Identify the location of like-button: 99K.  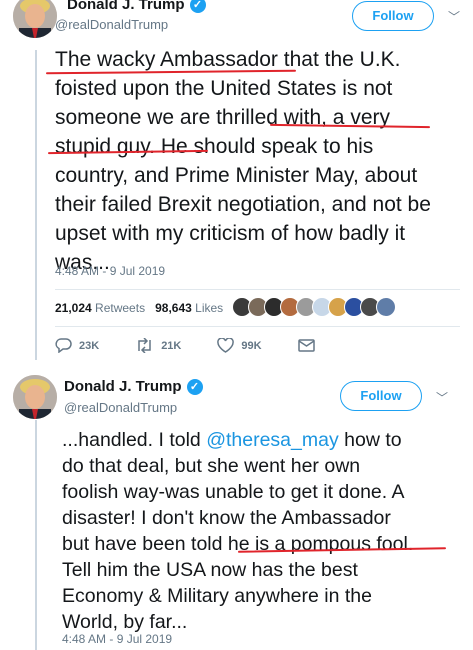
(239, 345).